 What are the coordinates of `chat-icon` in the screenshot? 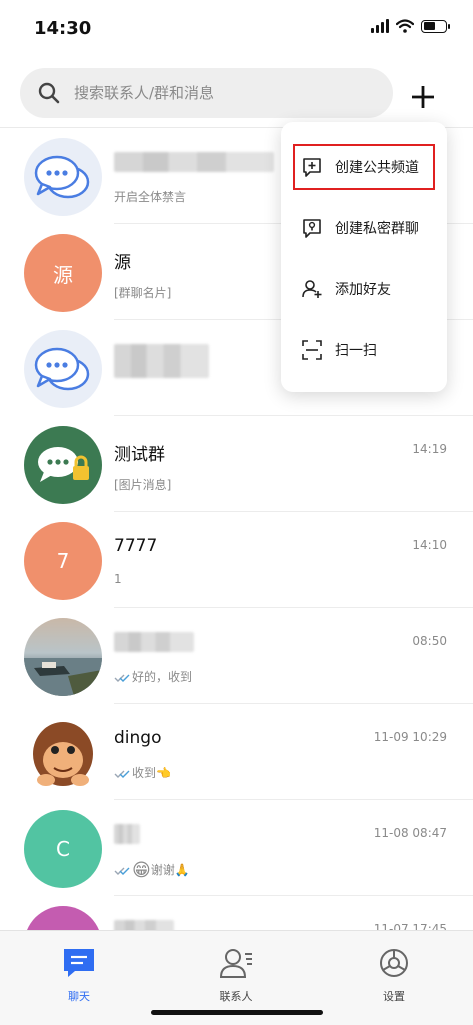 It's located at (79, 963).